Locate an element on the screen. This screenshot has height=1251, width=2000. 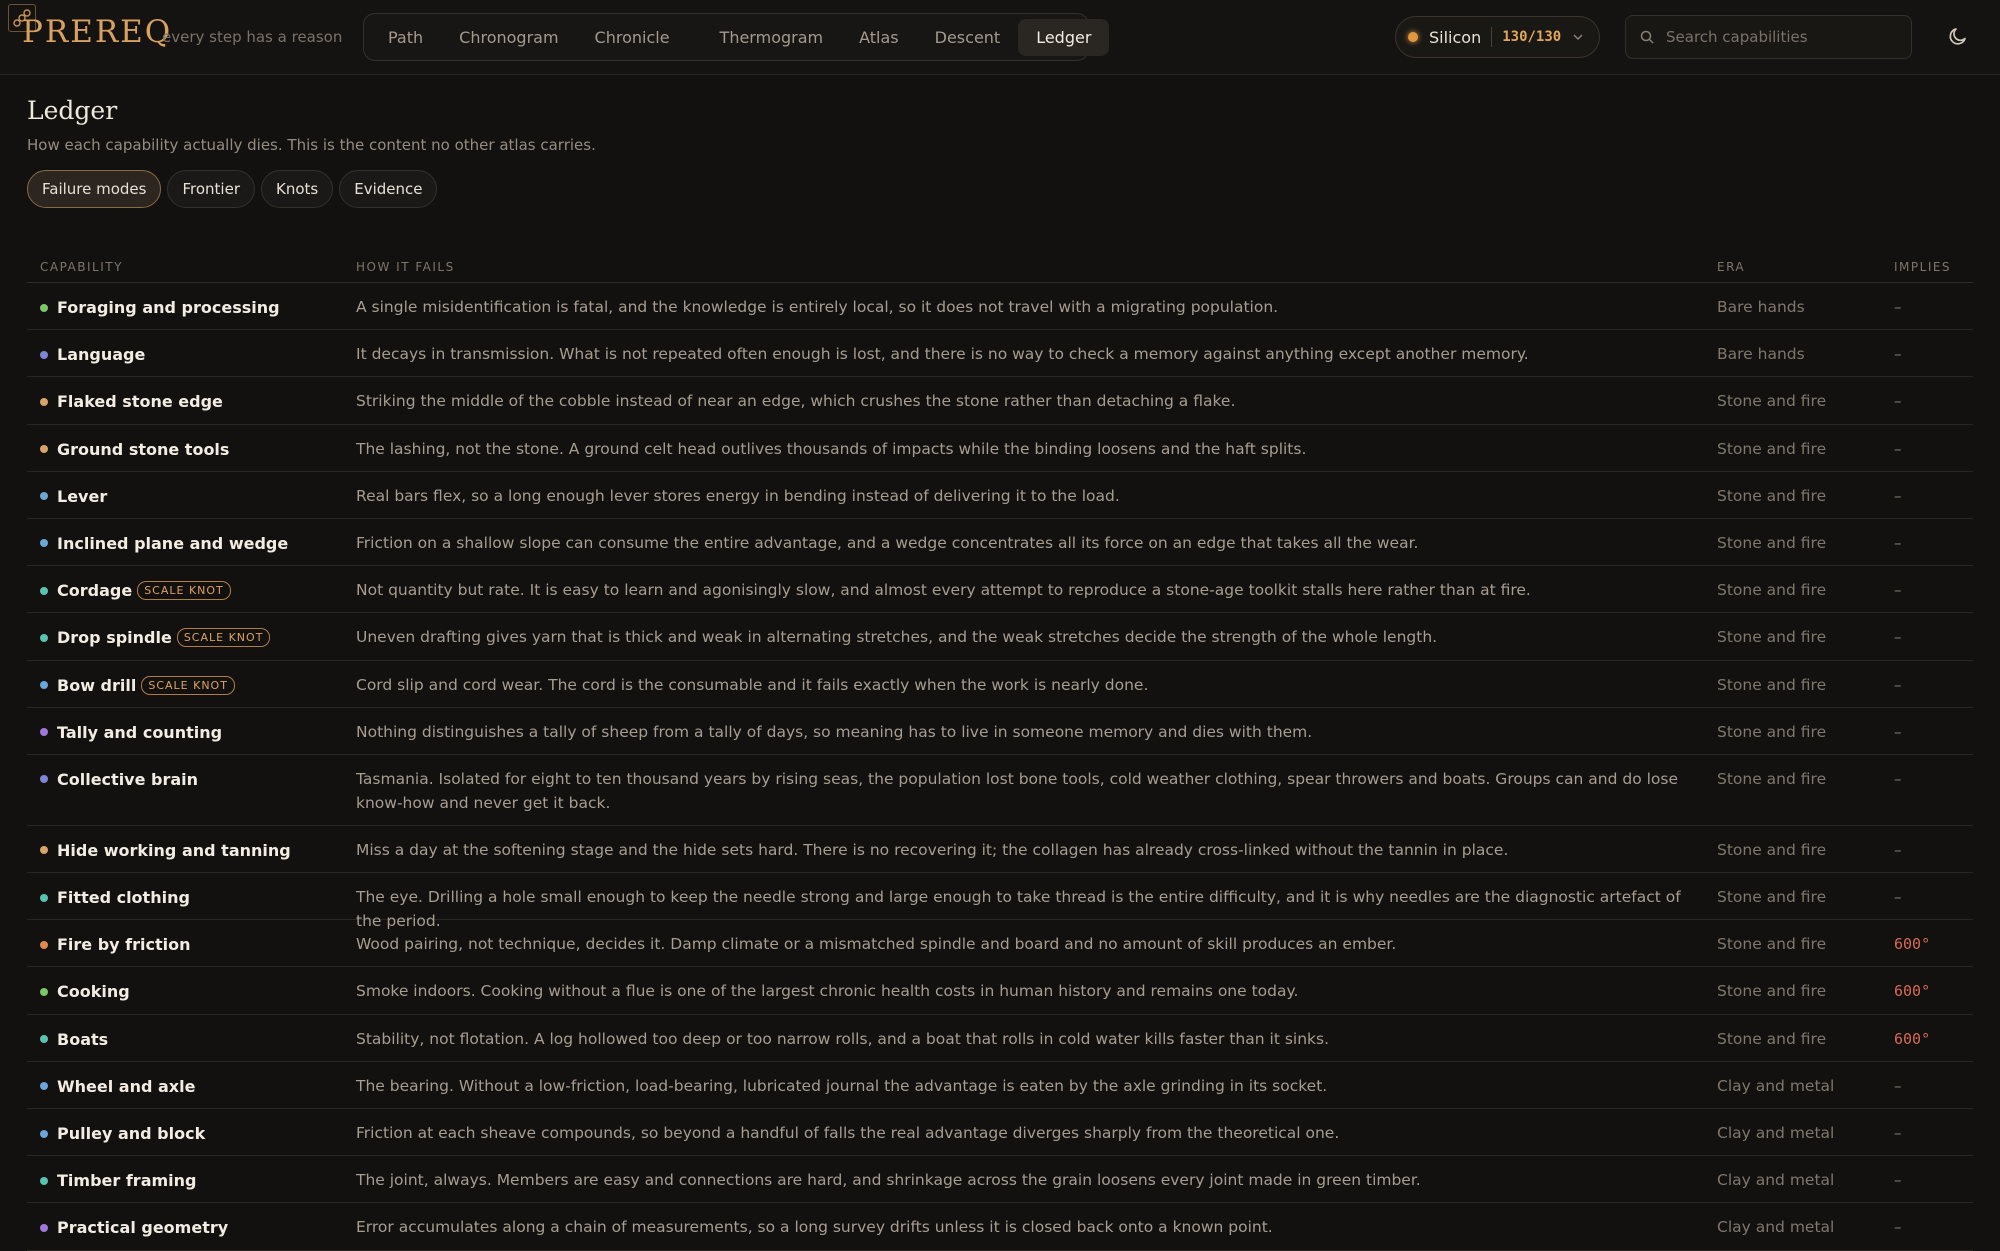
capability-name: Foraging and processing is located at coordinates (168, 307).